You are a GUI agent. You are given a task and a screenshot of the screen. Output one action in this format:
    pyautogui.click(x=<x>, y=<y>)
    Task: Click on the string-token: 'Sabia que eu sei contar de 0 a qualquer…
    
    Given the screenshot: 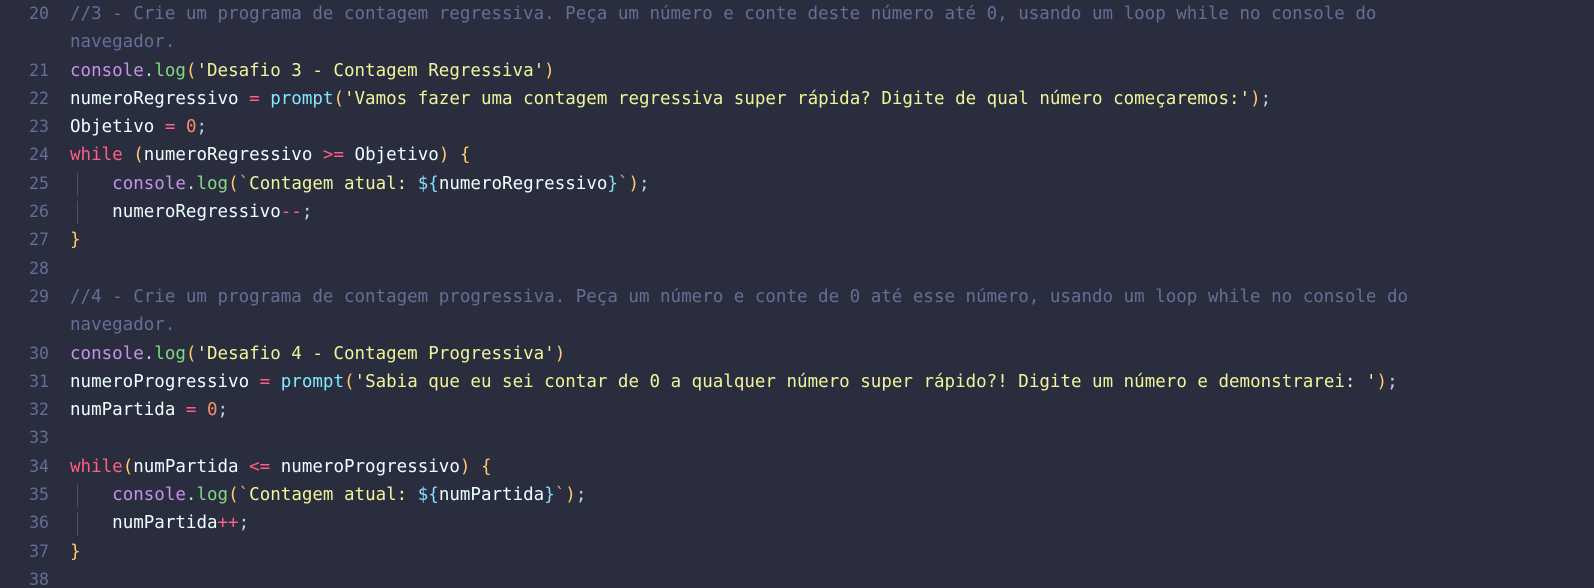 What is the action you would take?
    pyautogui.click(x=865, y=381)
    